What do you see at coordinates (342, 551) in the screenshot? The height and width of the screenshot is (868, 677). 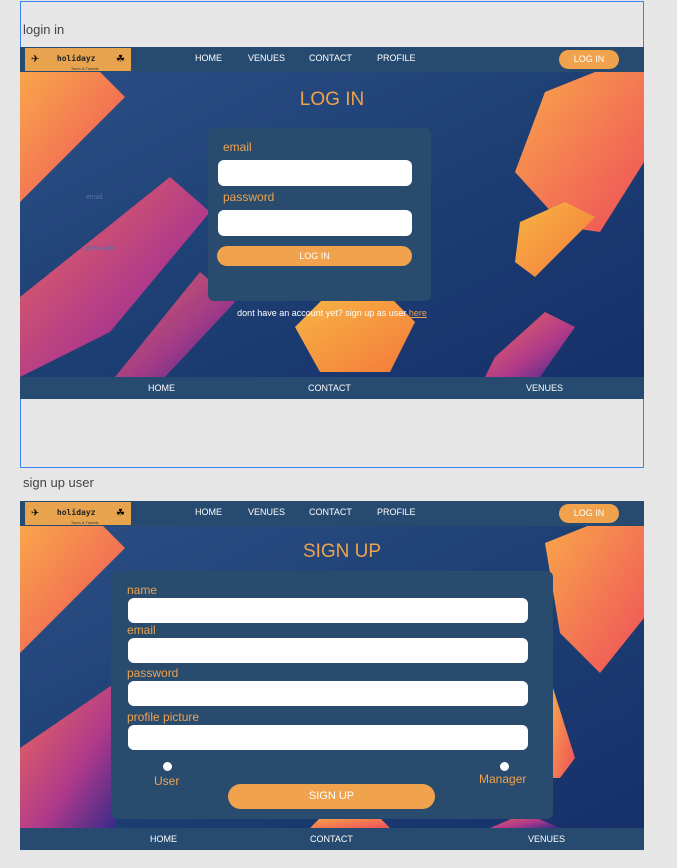 I see `page-title: SIGN UP` at bounding box center [342, 551].